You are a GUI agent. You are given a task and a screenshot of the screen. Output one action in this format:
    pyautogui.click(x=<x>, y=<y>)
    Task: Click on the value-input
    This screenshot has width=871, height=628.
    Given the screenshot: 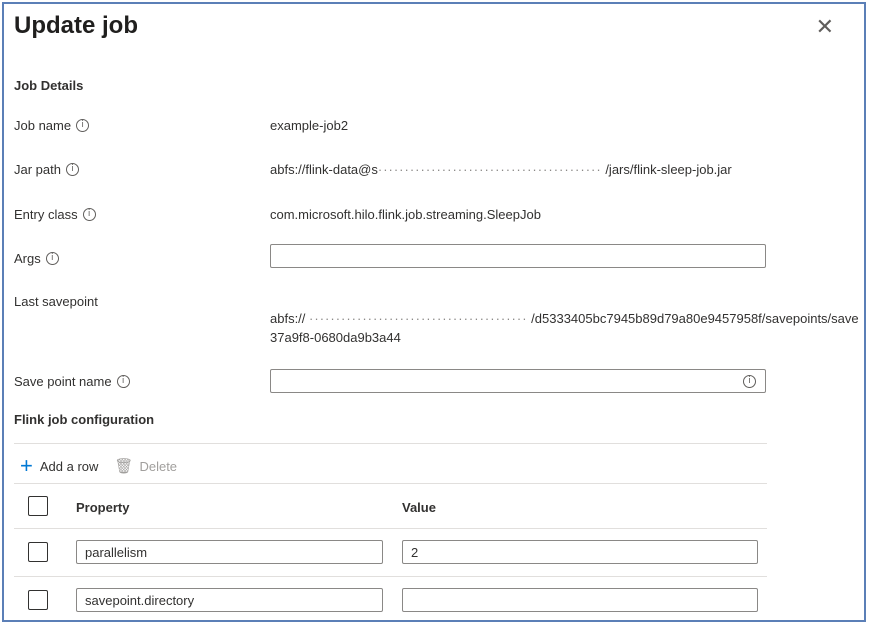 What is the action you would take?
    pyautogui.click(x=580, y=600)
    